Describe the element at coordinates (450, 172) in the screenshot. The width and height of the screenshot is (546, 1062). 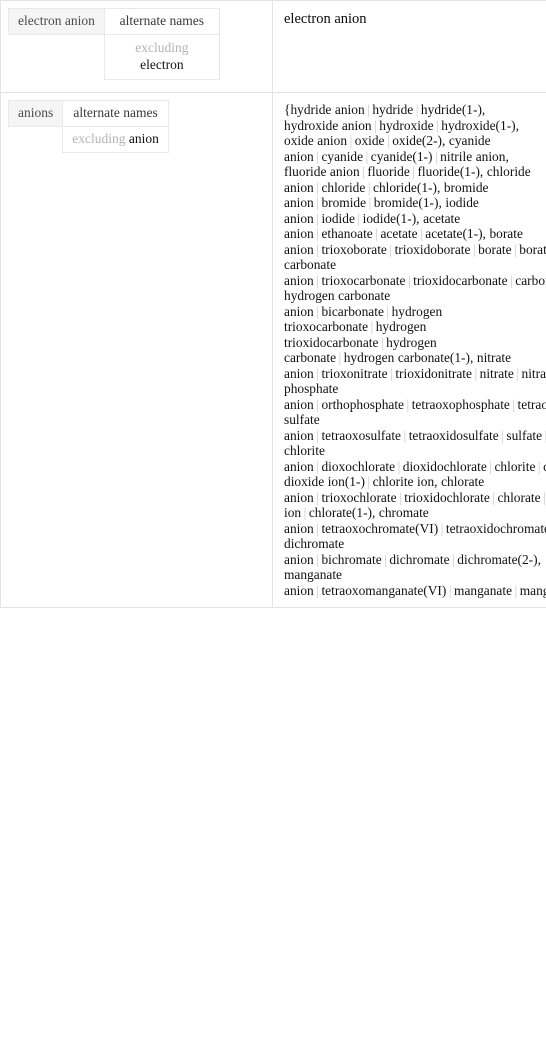
I see `set-item: fluoride(1-),` at that location.